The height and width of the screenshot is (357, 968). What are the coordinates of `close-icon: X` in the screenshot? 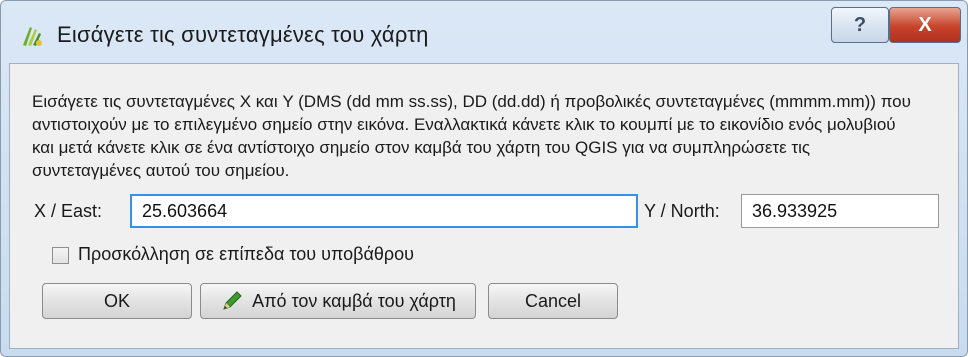 It's located at (925, 24).